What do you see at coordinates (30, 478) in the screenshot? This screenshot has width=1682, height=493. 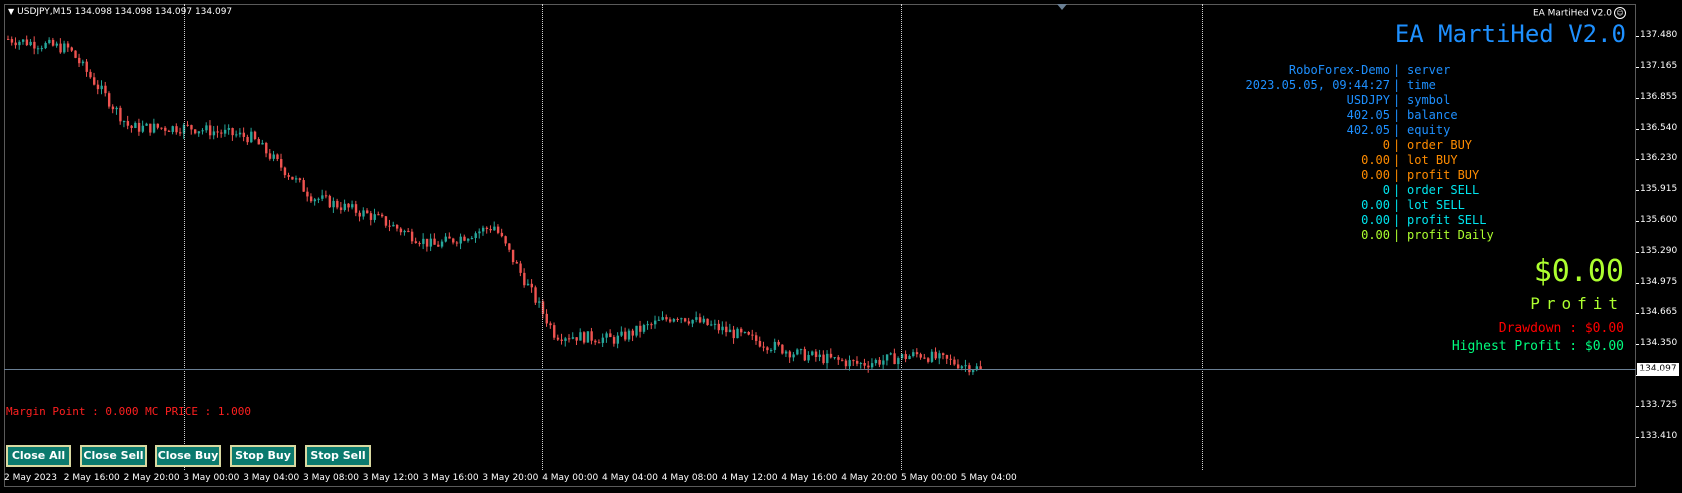 I see `time-tick: 2 May 2023` at bounding box center [30, 478].